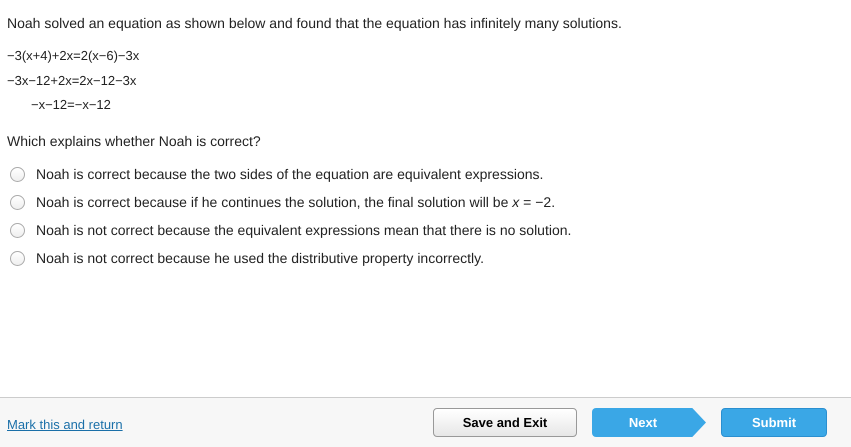  What do you see at coordinates (505, 422) in the screenshot?
I see `save-exit-button: Save and Exit` at bounding box center [505, 422].